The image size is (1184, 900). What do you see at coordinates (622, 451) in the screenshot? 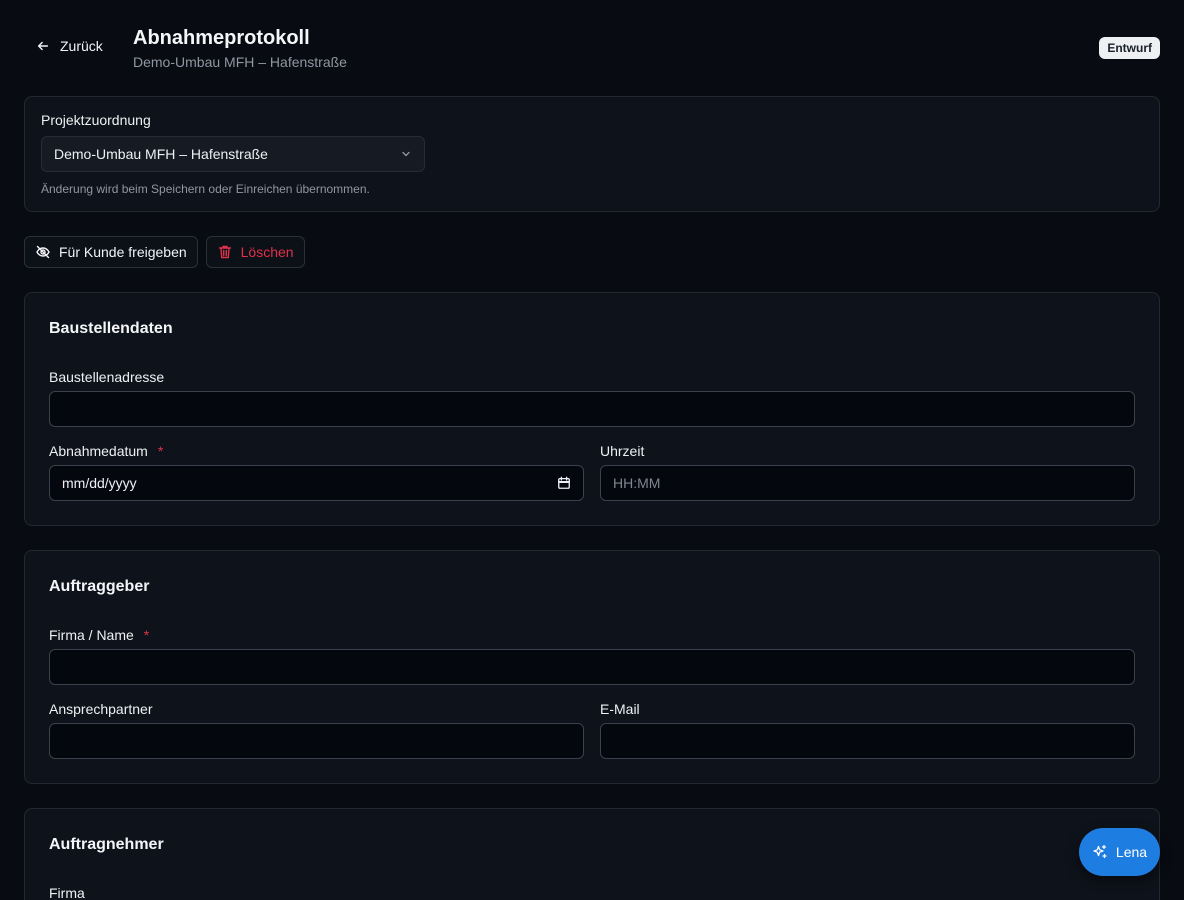
I see `time-label: Uhrzeit` at bounding box center [622, 451].